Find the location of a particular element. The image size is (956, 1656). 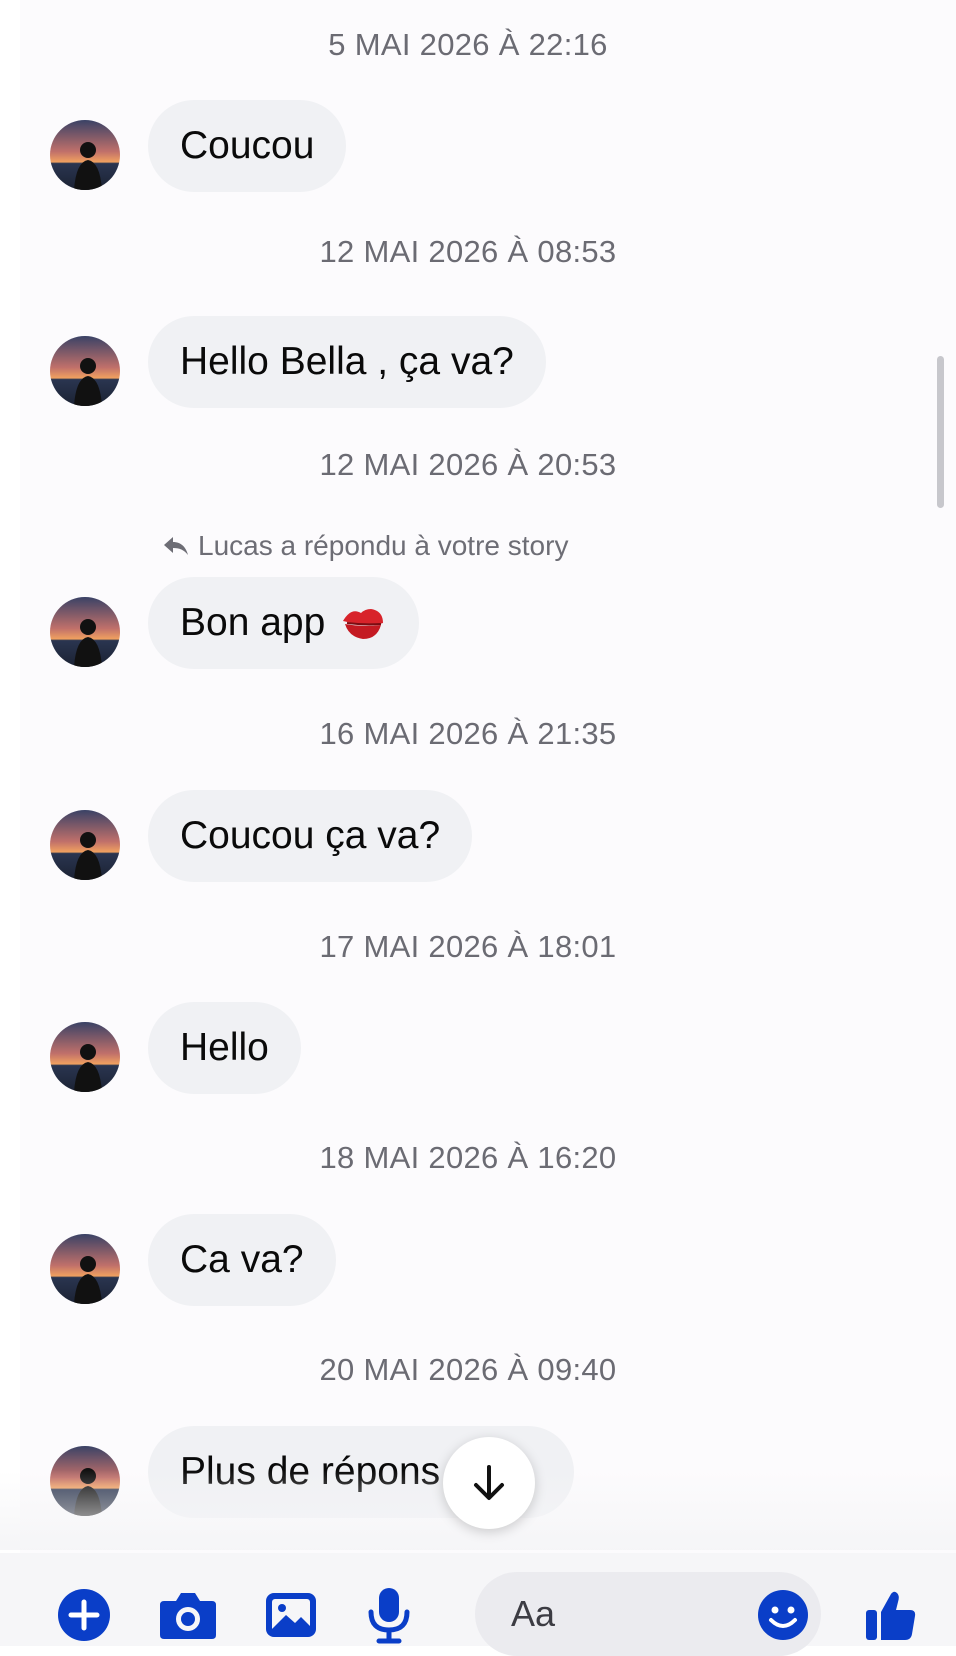

message-bubble: Hello Bella , ça va? is located at coordinates (347, 362).